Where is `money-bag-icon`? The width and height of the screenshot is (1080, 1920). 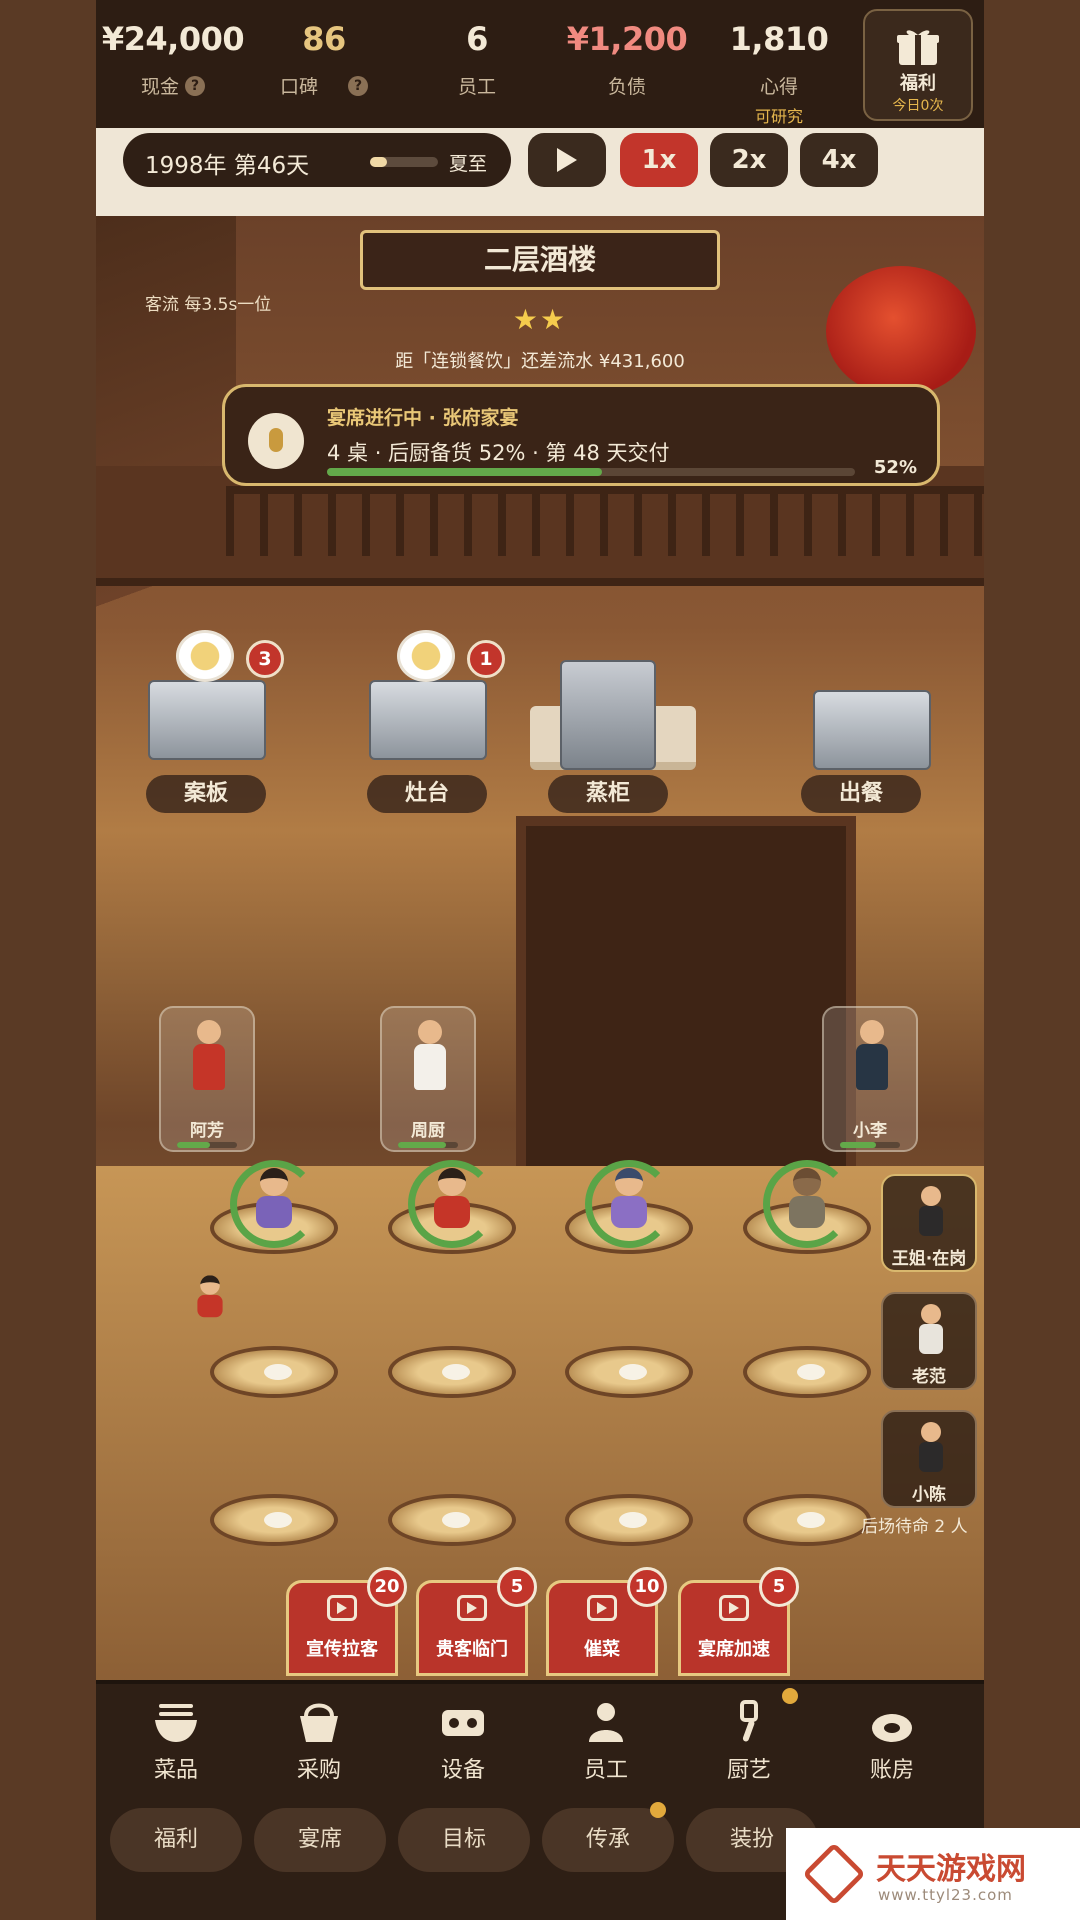 money-bag-icon is located at coordinates (892, 1728).